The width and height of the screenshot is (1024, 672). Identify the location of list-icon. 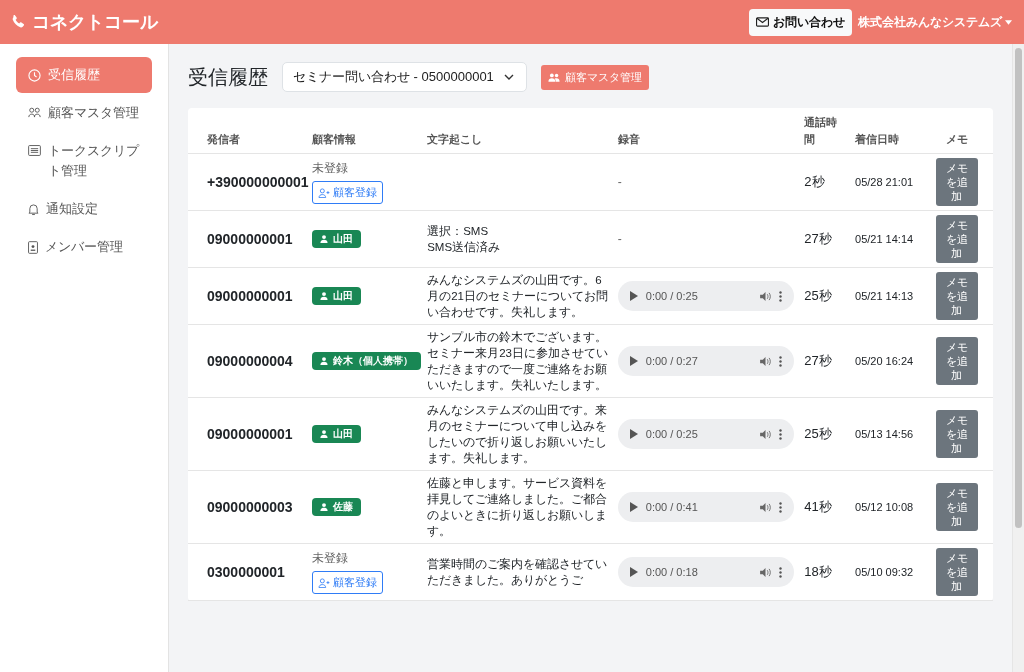
(34, 150).